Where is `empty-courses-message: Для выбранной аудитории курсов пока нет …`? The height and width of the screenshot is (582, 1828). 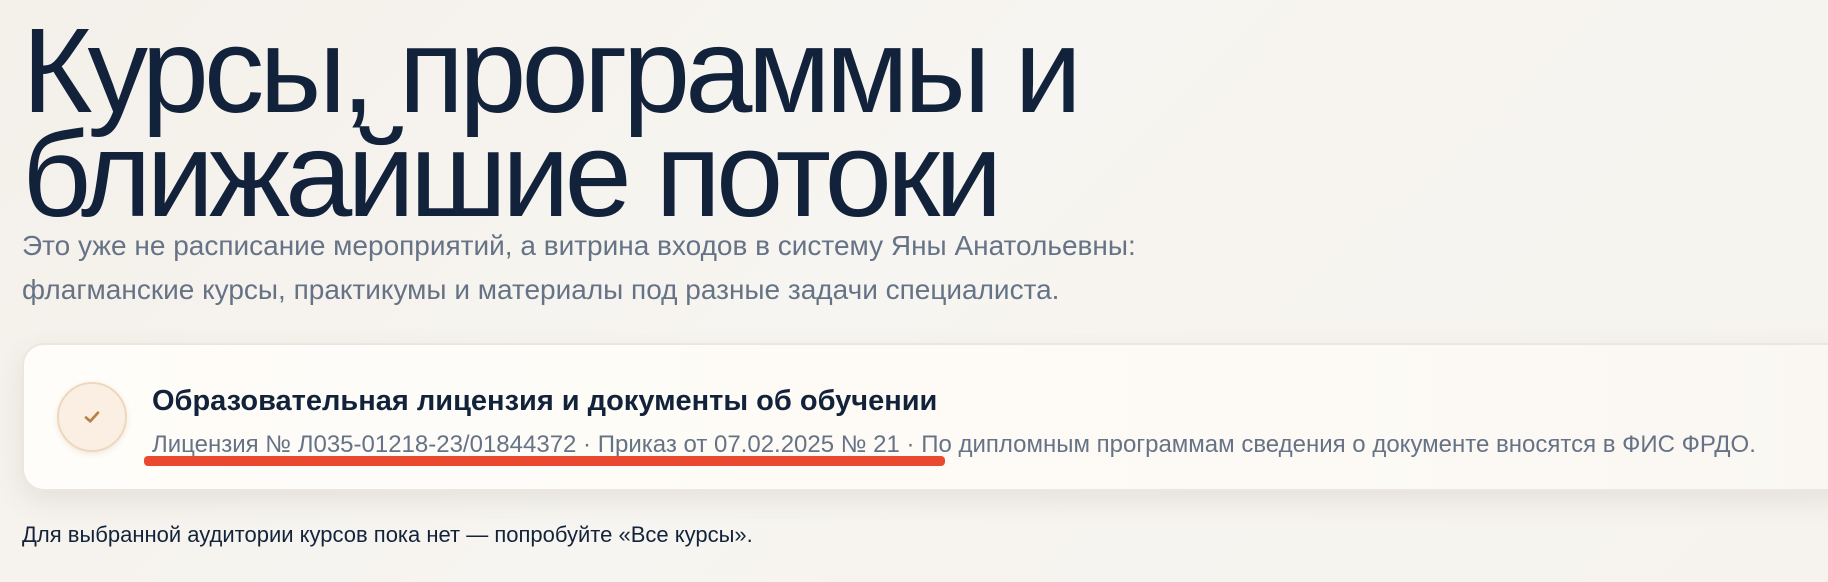
empty-courses-message: Для выбранной аудитории курсов пока нет … is located at coordinates (387, 534).